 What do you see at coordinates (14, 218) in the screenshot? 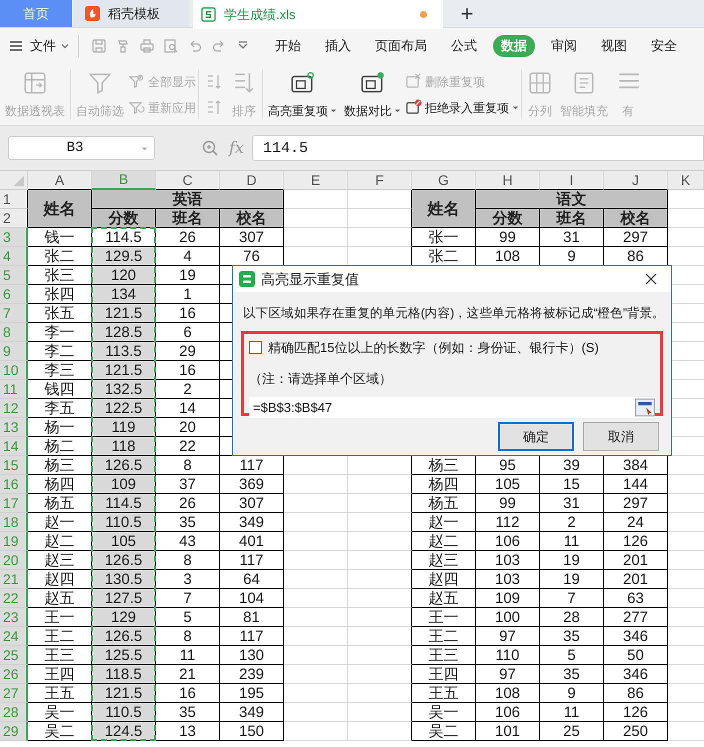
I see `row-header: 2` at bounding box center [14, 218].